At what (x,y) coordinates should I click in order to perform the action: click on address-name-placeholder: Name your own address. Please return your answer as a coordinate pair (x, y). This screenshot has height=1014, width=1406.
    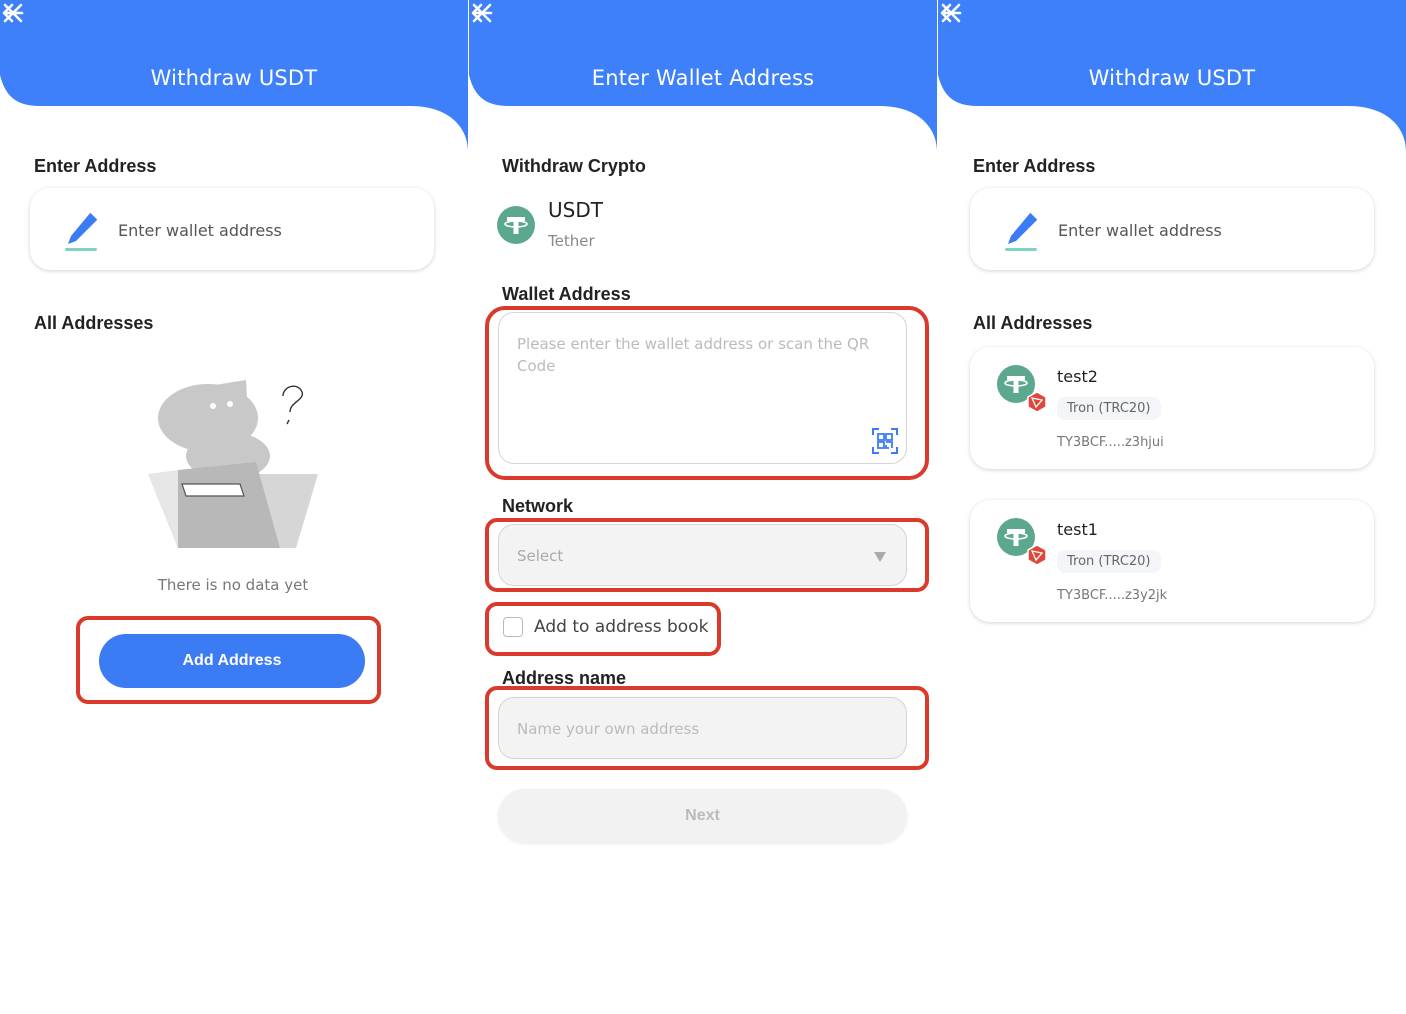
    Looking at the image, I should click on (608, 729).